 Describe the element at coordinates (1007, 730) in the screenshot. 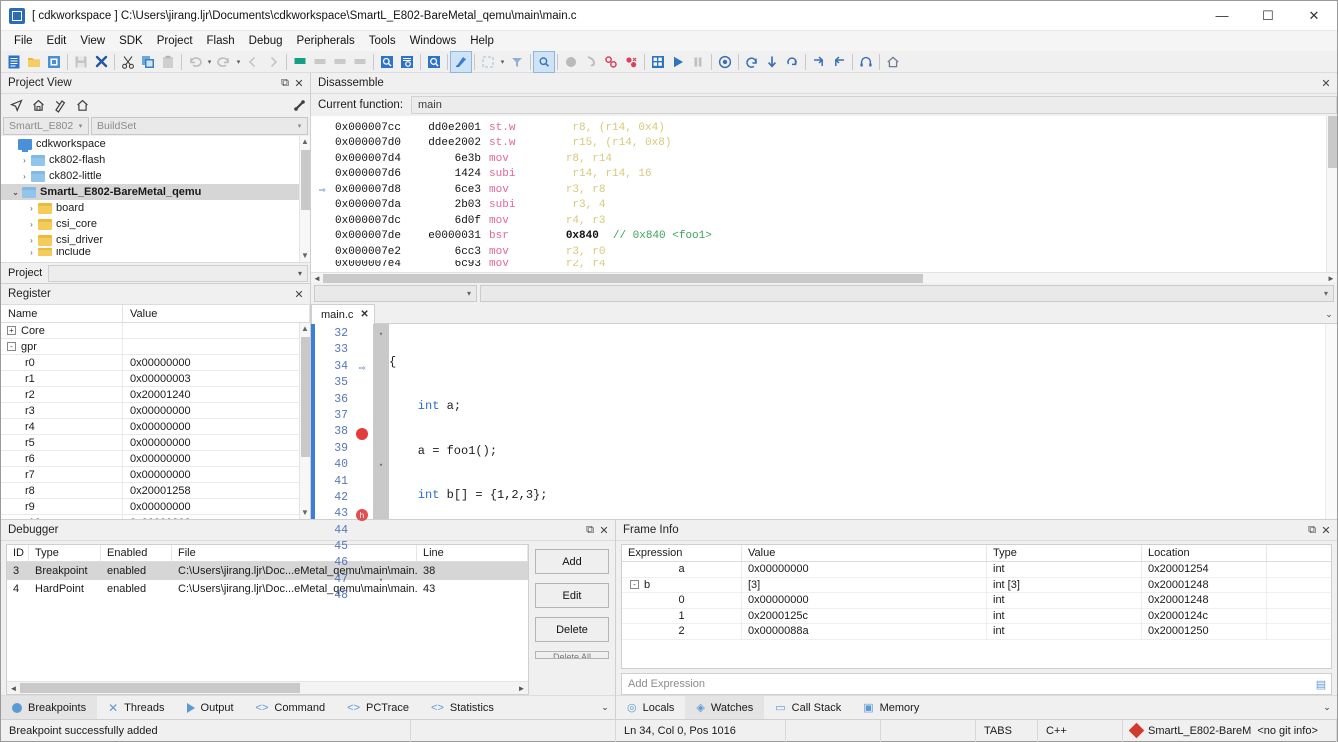

I see `status-tabs-mode: TABS` at that location.